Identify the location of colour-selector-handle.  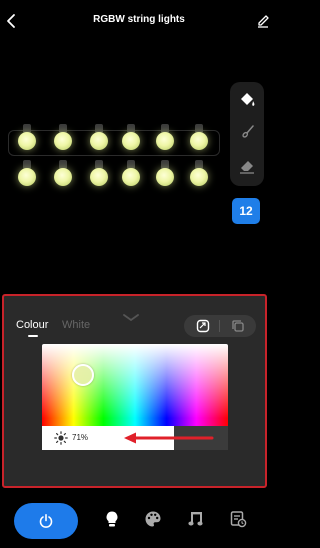
(83, 375).